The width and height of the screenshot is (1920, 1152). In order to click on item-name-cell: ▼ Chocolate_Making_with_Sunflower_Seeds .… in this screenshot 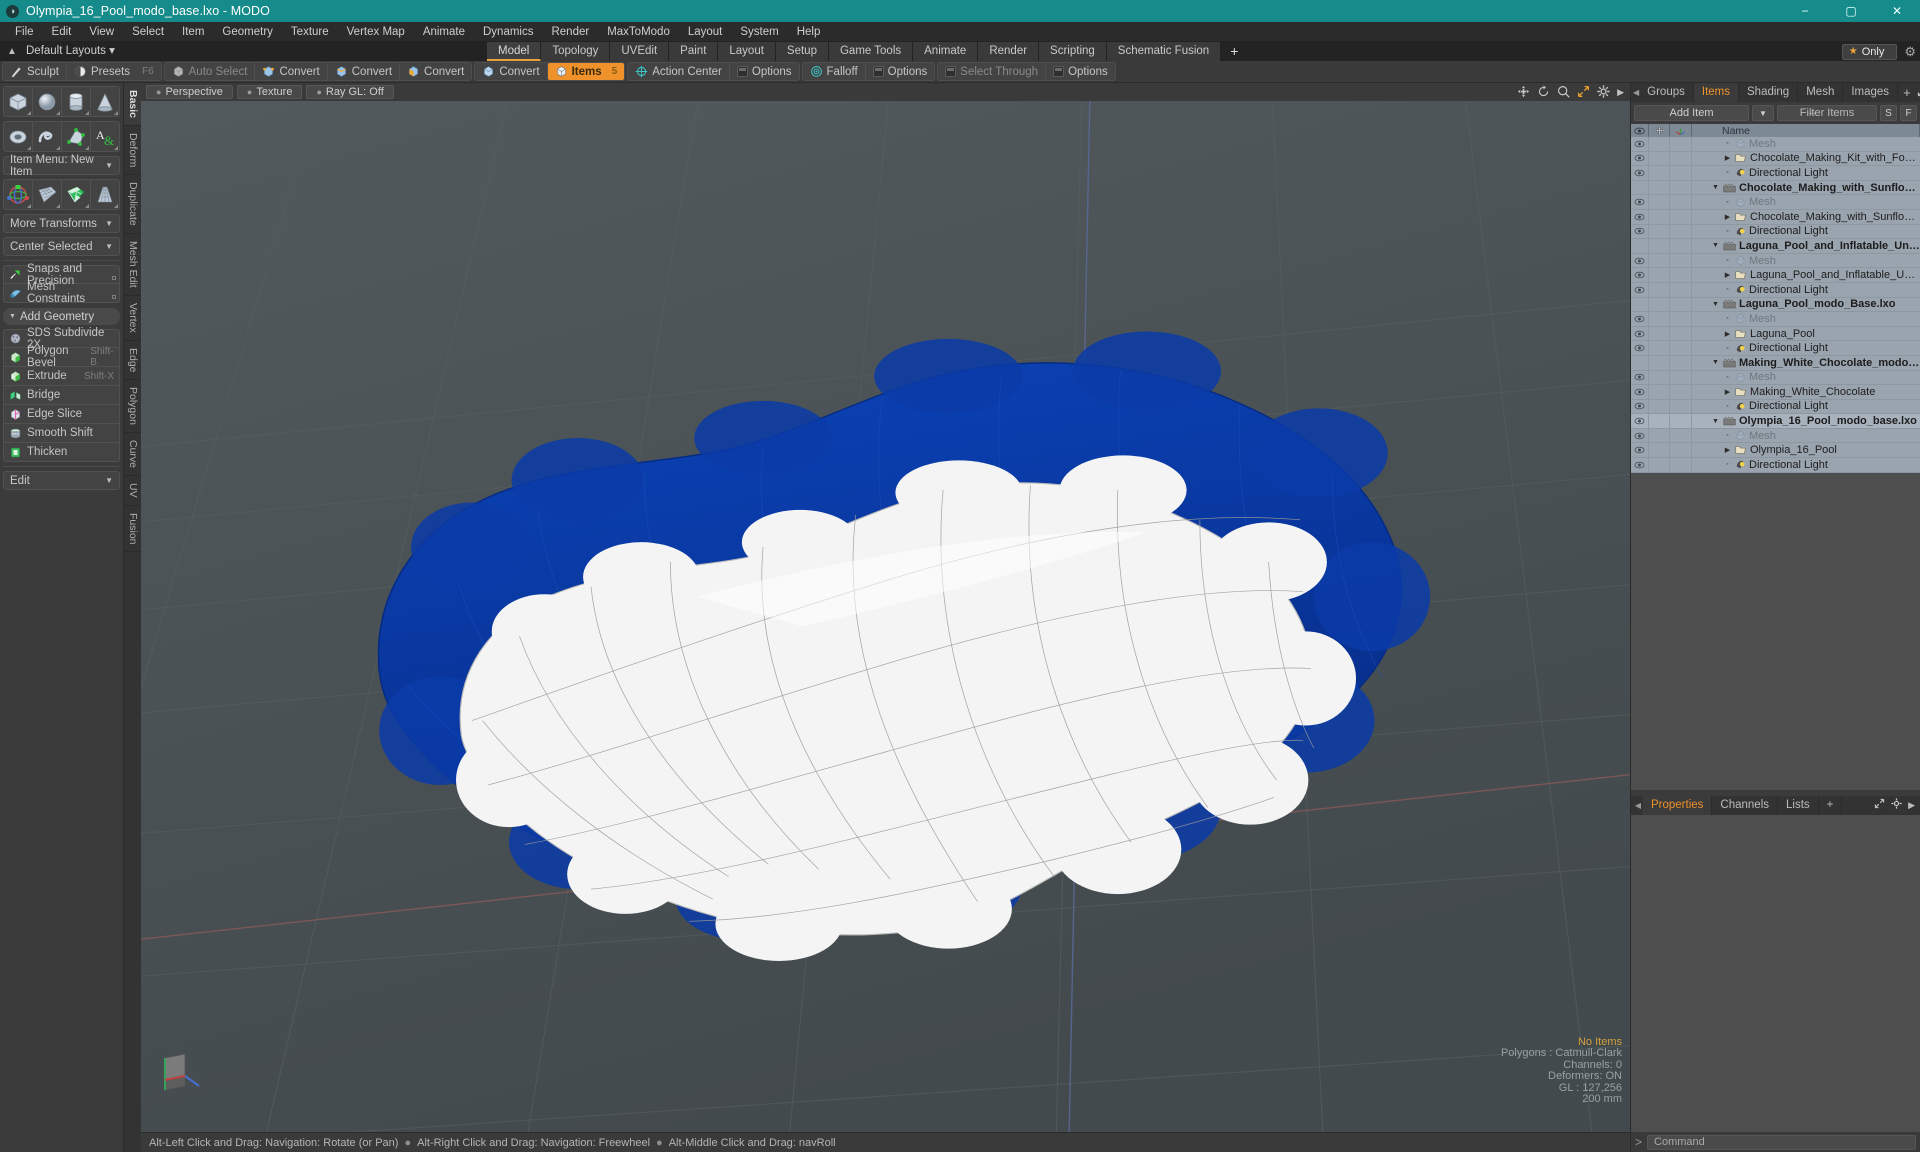, I will do `click(1806, 188)`.